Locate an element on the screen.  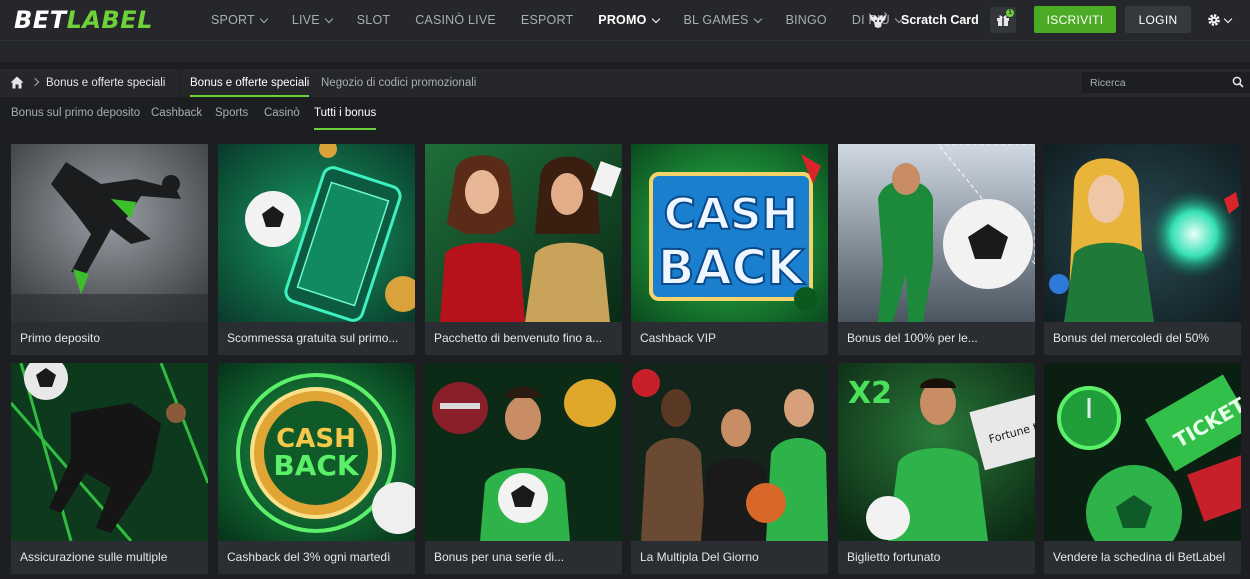
bonus-card-image: X2 Fortune ticket is located at coordinates (936, 452).